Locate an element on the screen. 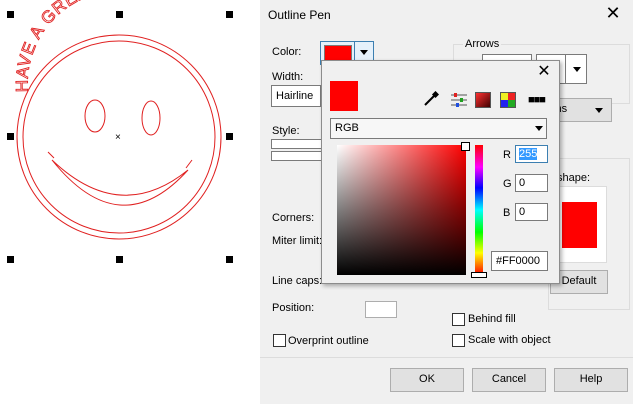  color-swatch is located at coordinates (338, 53).